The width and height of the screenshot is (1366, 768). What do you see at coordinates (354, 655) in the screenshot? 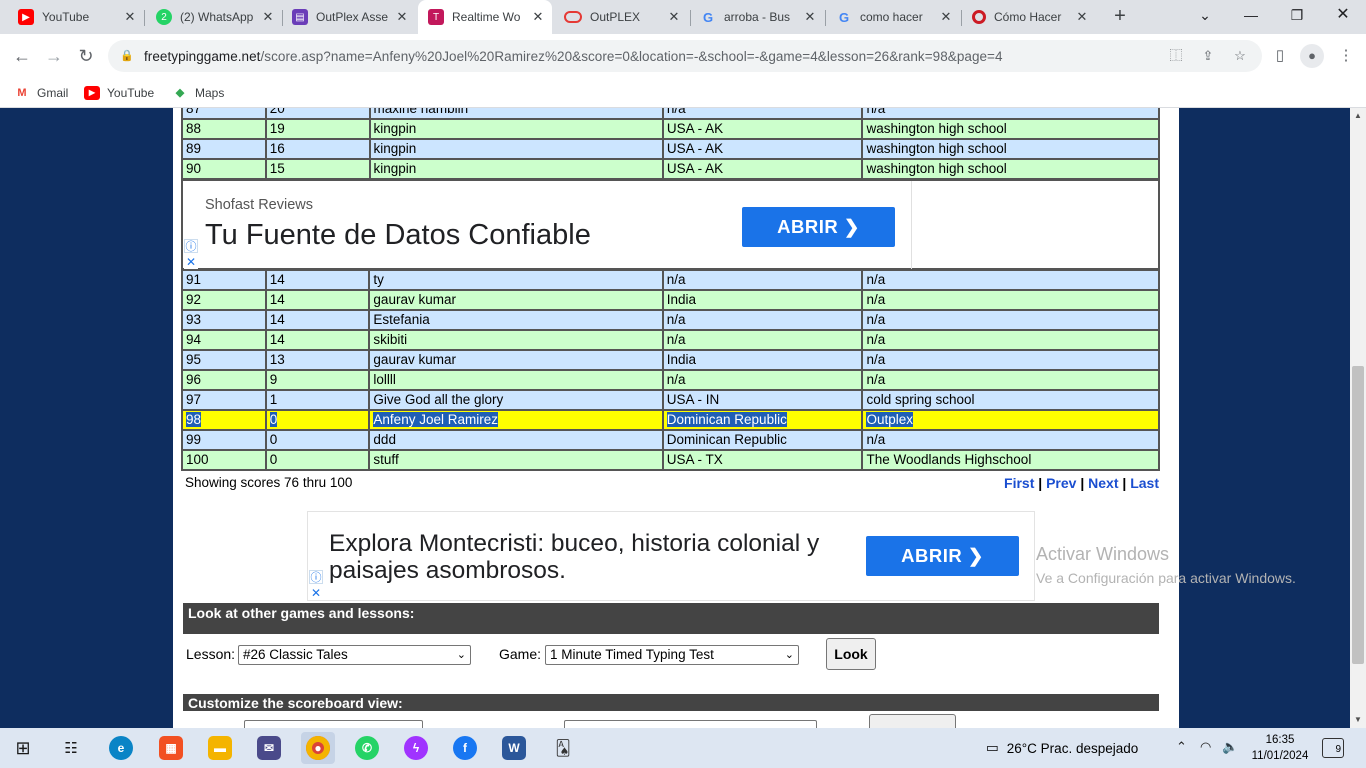
I see `lesson-select: #26 Classic Tales ⌄` at bounding box center [354, 655].